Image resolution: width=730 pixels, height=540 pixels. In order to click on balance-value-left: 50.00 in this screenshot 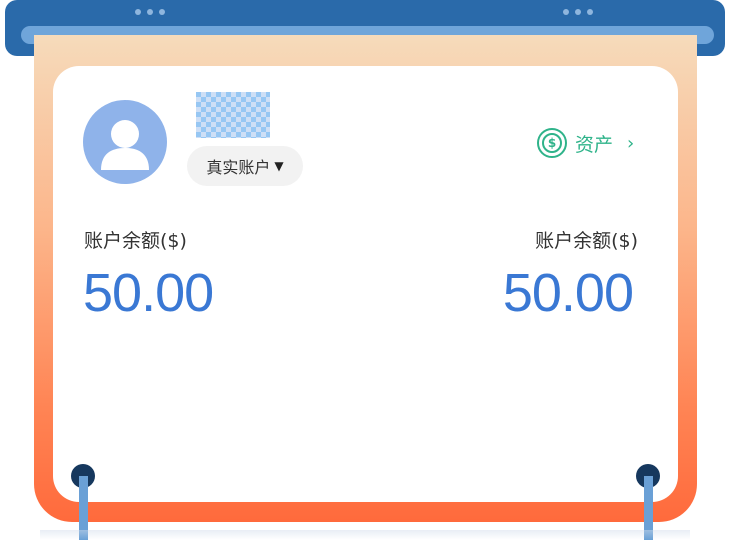, I will do `click(148, 293)`.